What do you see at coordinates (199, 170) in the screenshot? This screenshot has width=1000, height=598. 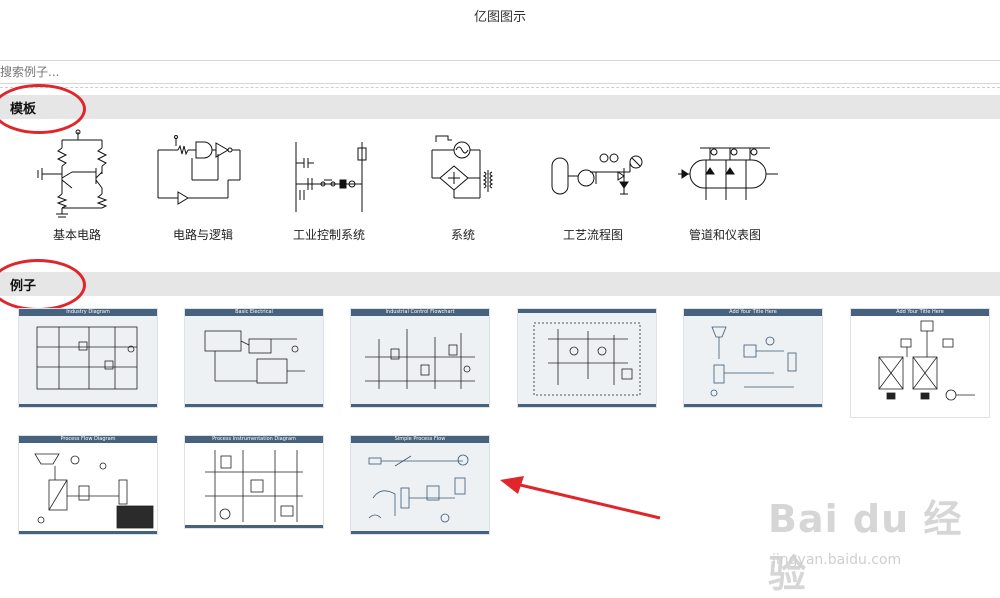 I see `circuit-logic-icon` at bounding box center [199, 170].